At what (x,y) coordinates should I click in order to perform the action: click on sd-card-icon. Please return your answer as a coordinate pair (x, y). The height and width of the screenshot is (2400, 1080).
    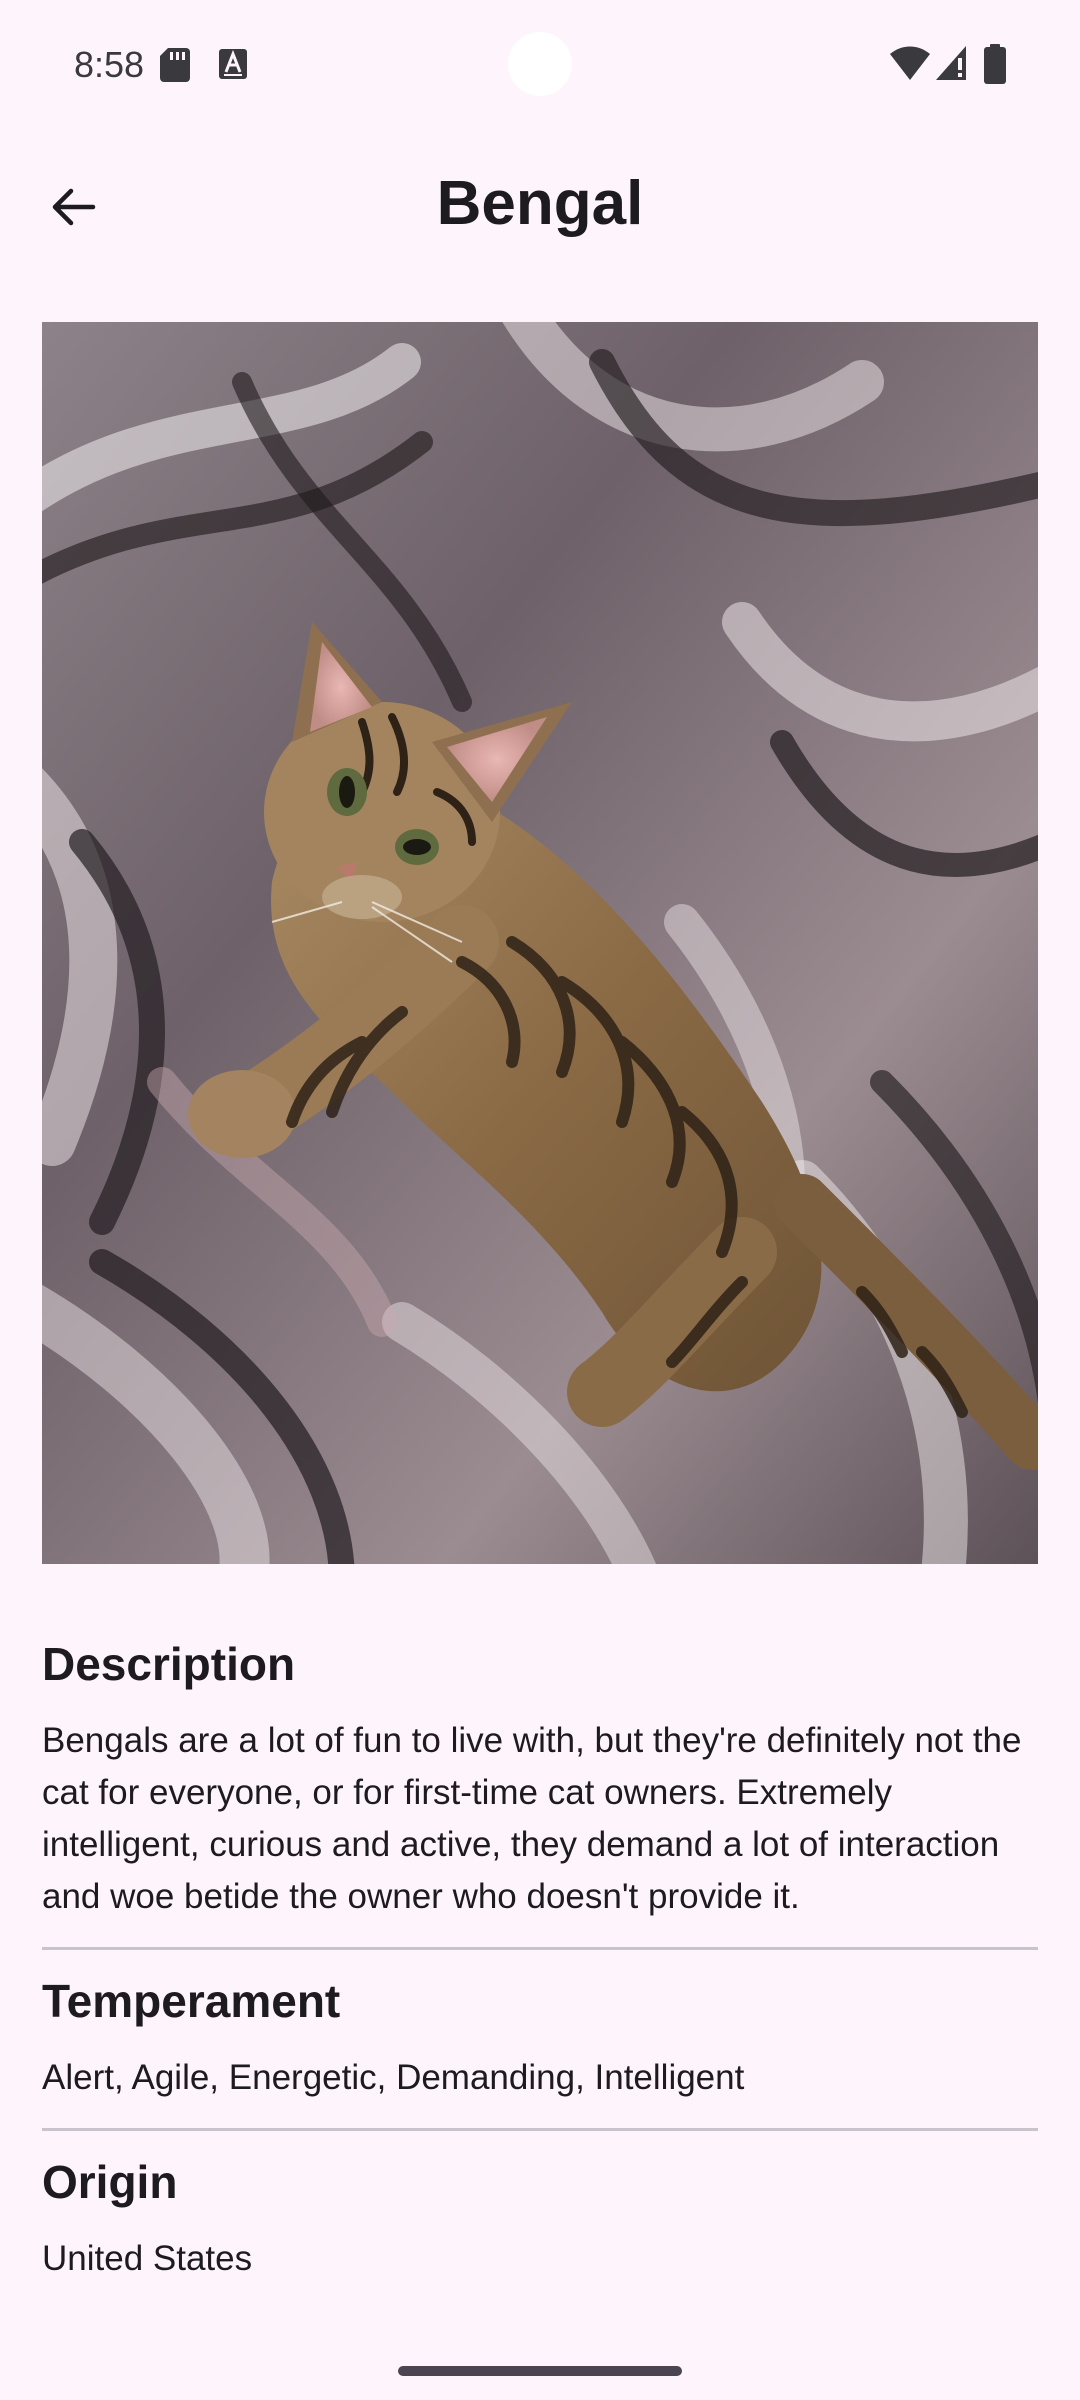
    Looking at the image, I should click on (175, 65).